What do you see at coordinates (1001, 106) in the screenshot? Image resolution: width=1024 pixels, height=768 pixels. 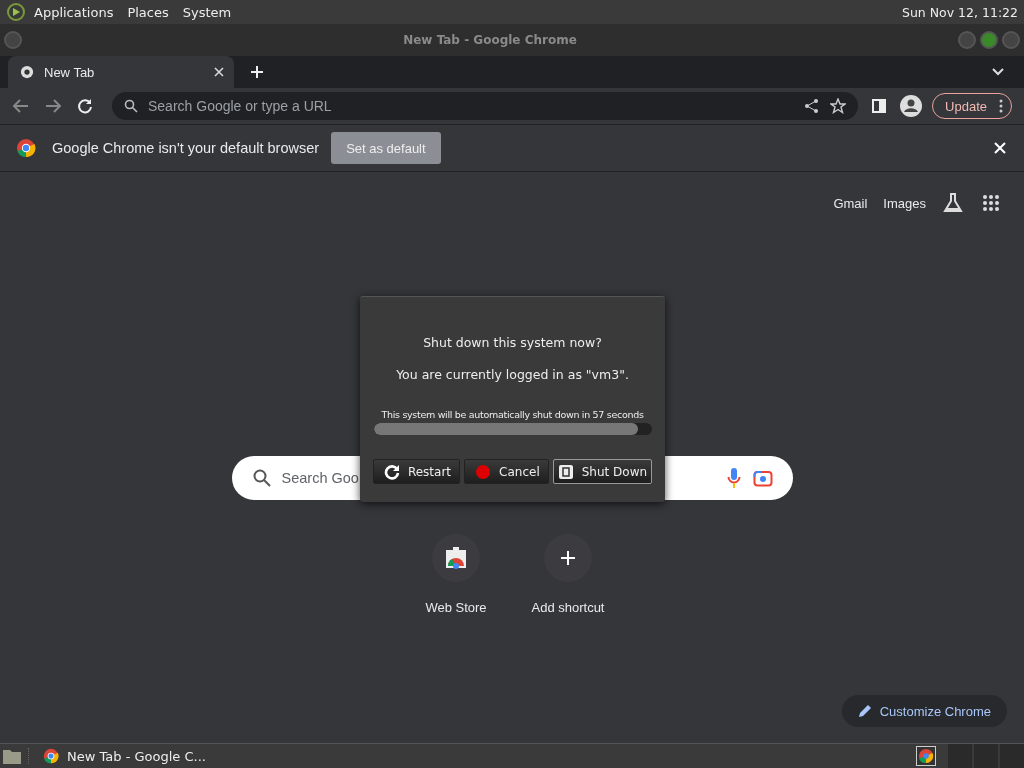 I see `more-icon` at bounding box center [1001, 106].